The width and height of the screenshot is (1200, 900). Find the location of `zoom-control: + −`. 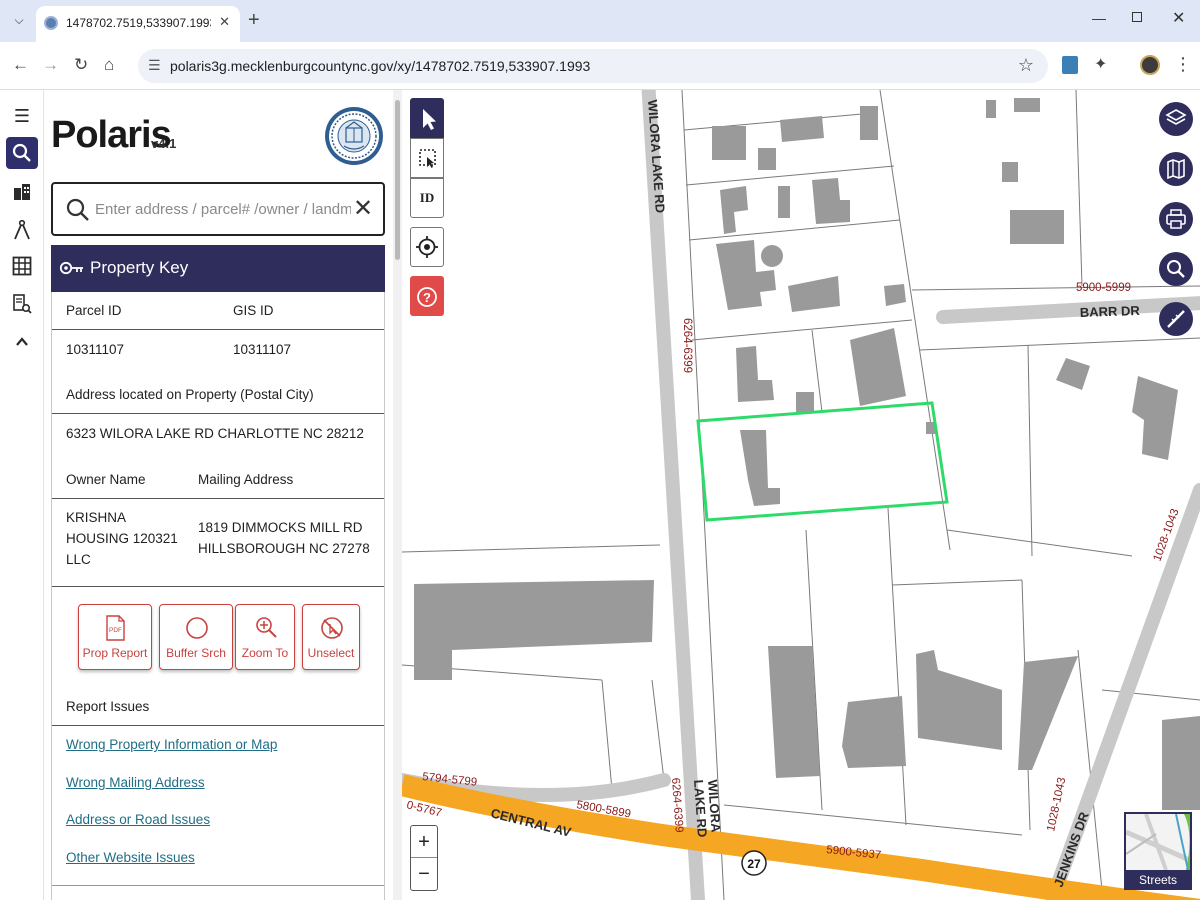

zoom-control: + − is located at coordinates (424, 858).